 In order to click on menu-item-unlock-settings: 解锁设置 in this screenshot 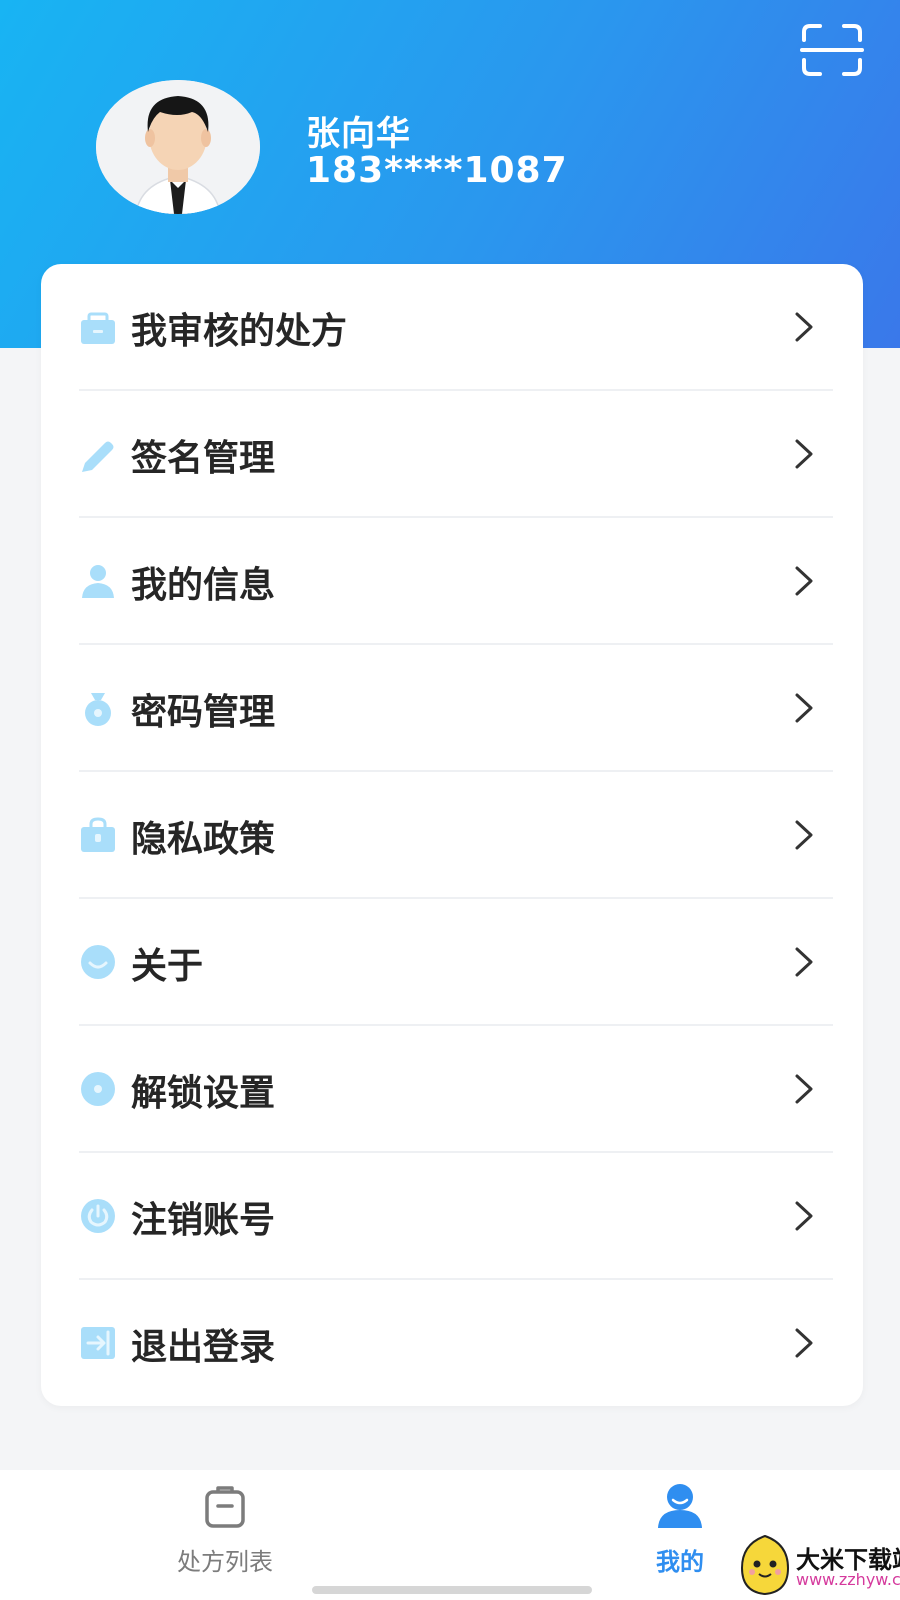, I will do `click(452, 1089)`.